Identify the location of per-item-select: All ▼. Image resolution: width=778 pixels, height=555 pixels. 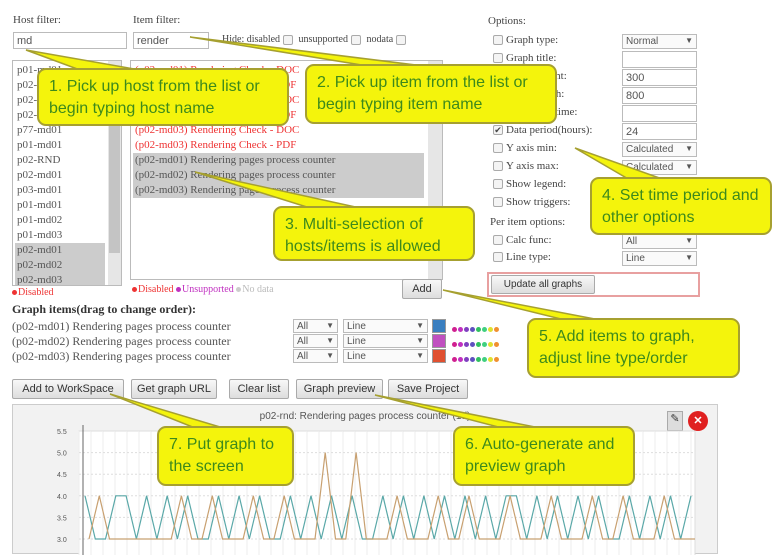
(659, 241).